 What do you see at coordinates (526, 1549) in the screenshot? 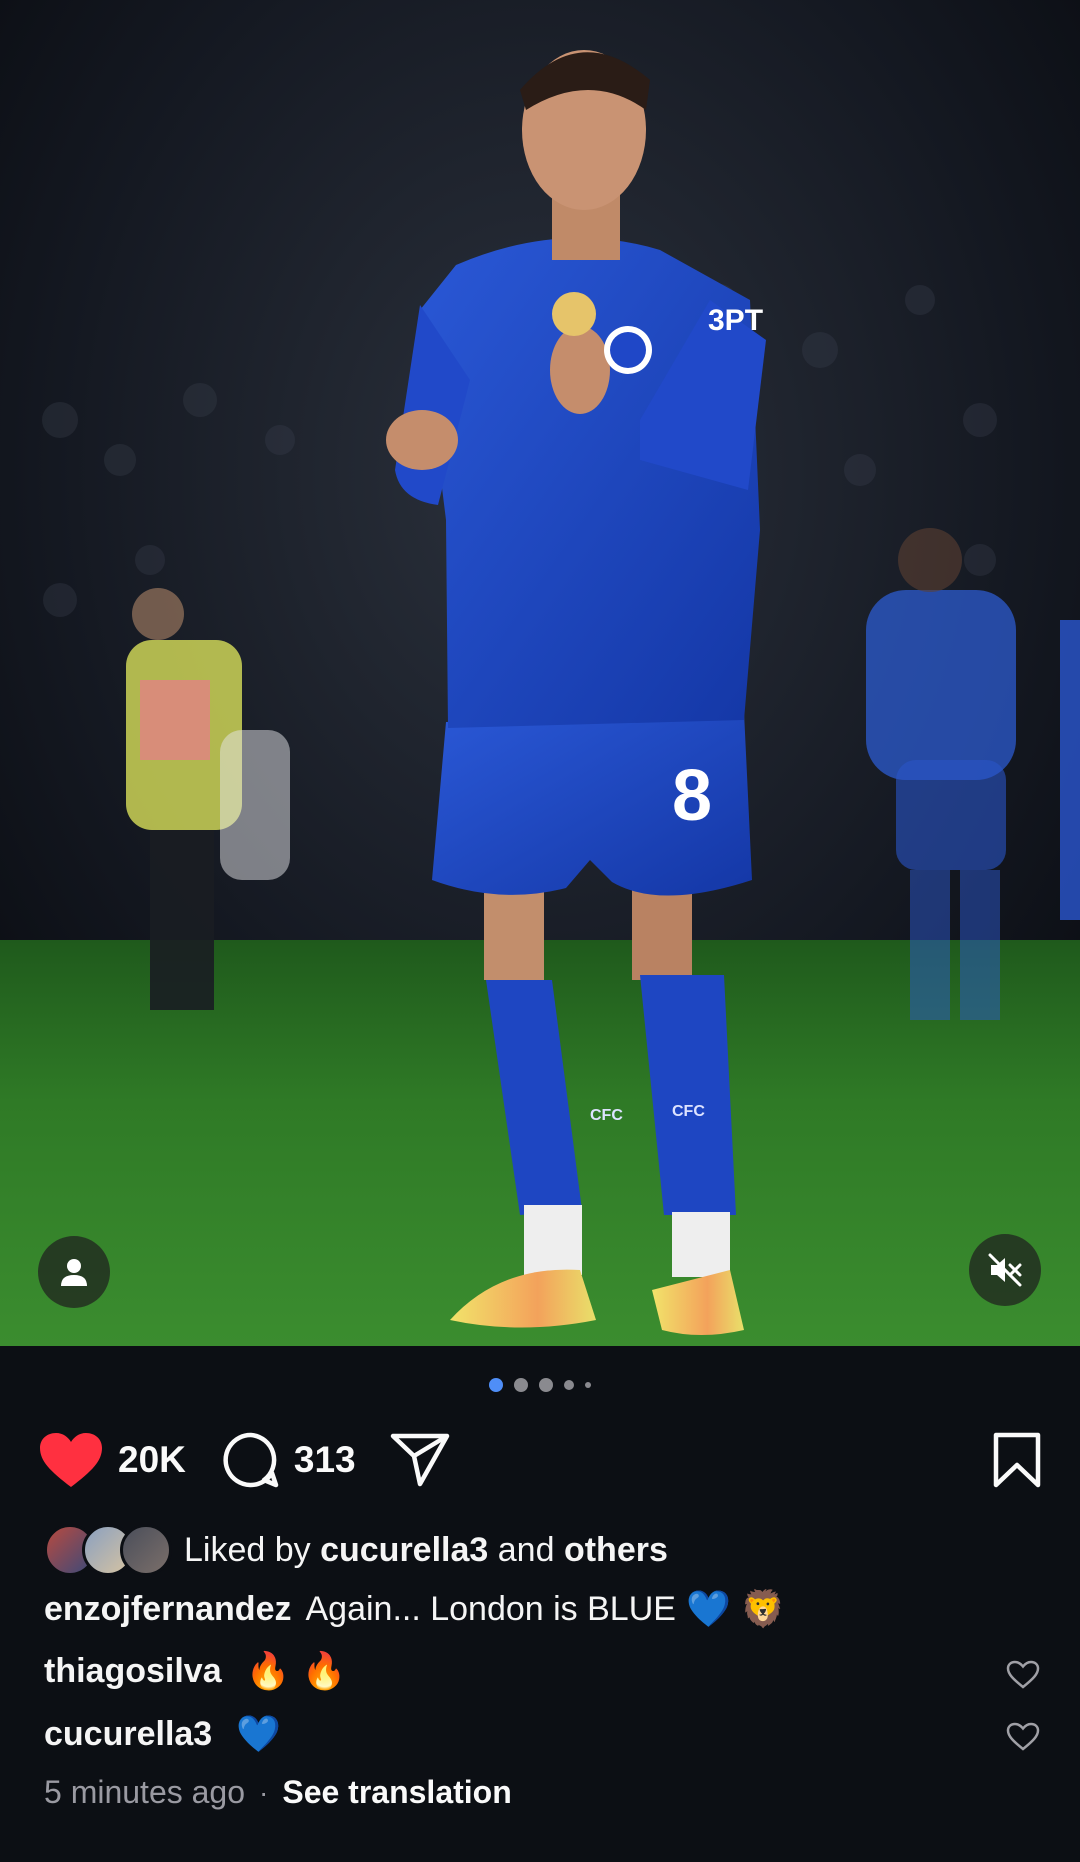
I see `liked-by-joiner: and` at bounding box center [526, 1549].